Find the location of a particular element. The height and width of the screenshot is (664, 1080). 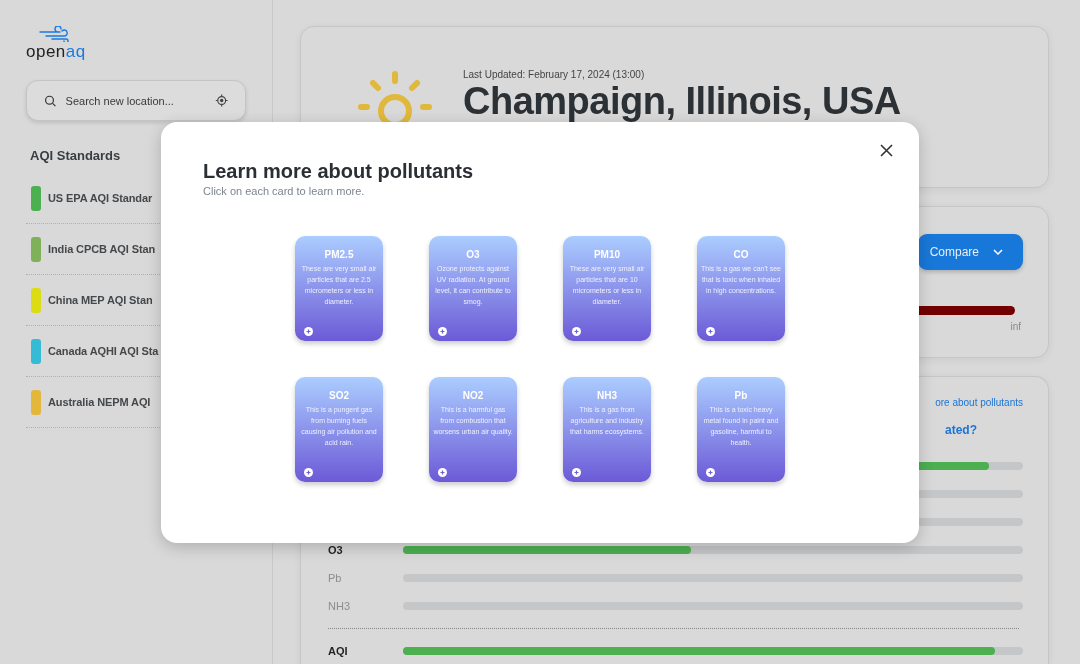

scale-label: inf is located at coordinates (1015, 326).